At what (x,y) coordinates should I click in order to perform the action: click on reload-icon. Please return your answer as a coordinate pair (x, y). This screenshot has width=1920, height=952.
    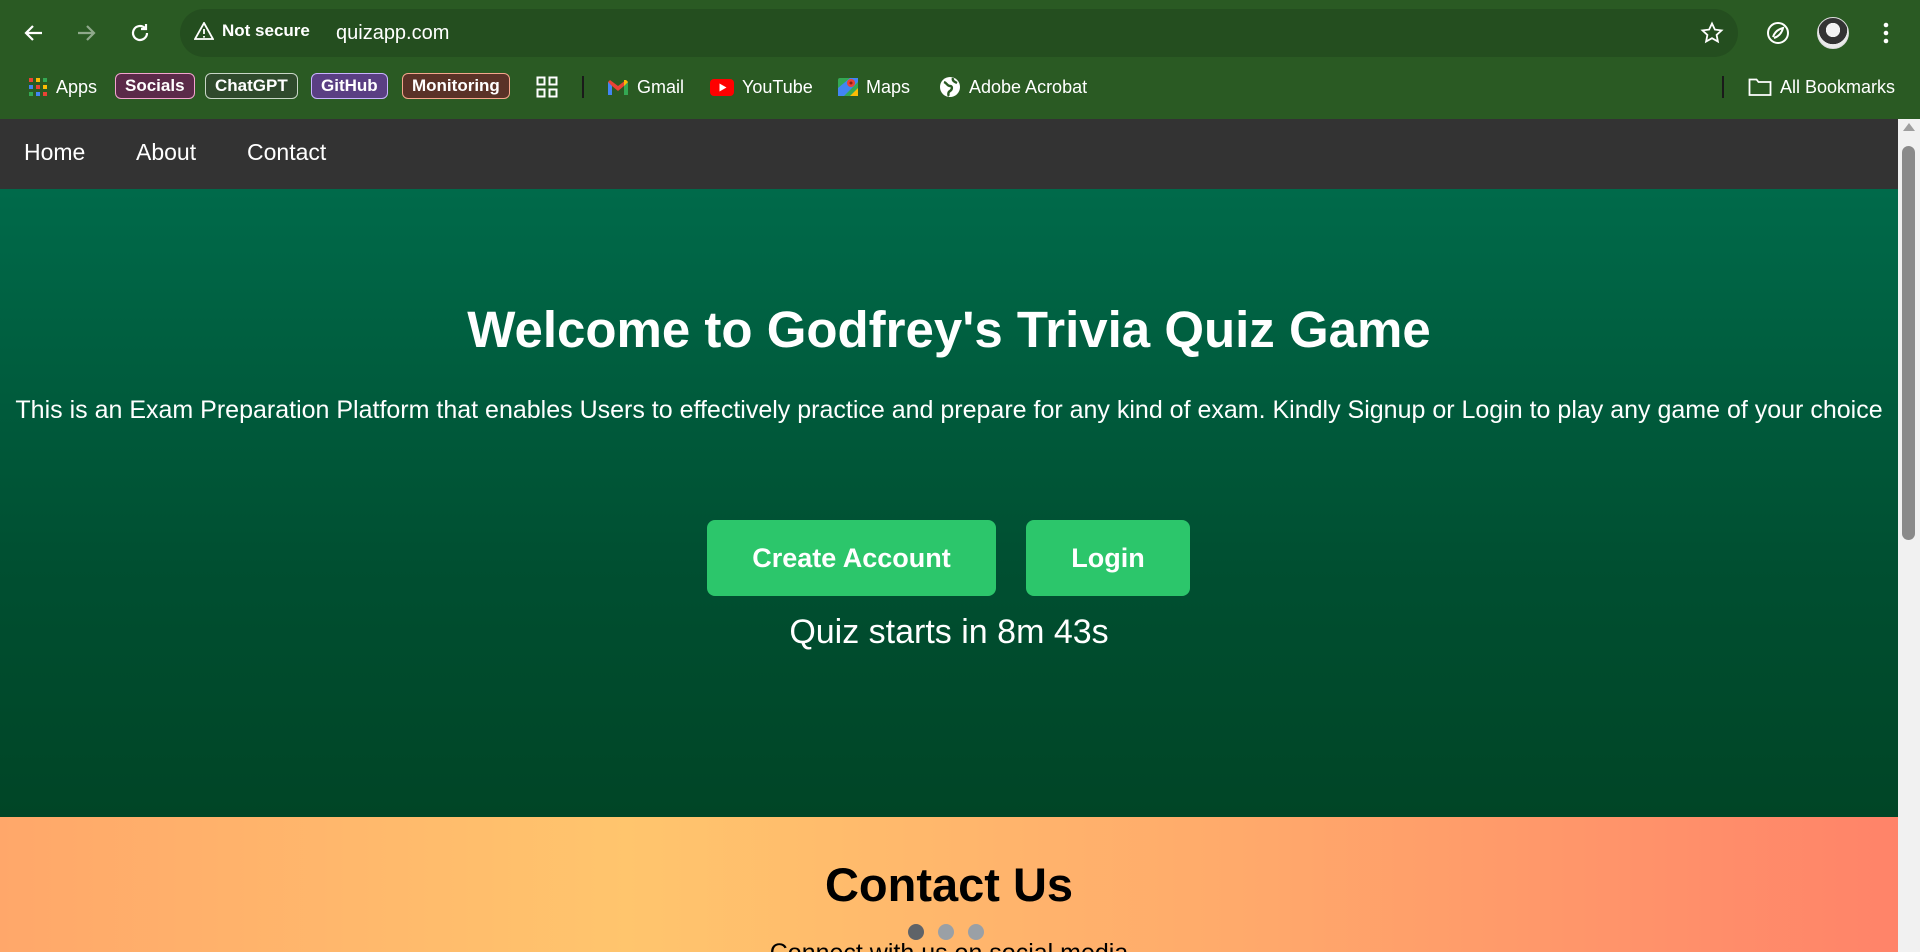
    Looking at the image, I should click on (140, 33).